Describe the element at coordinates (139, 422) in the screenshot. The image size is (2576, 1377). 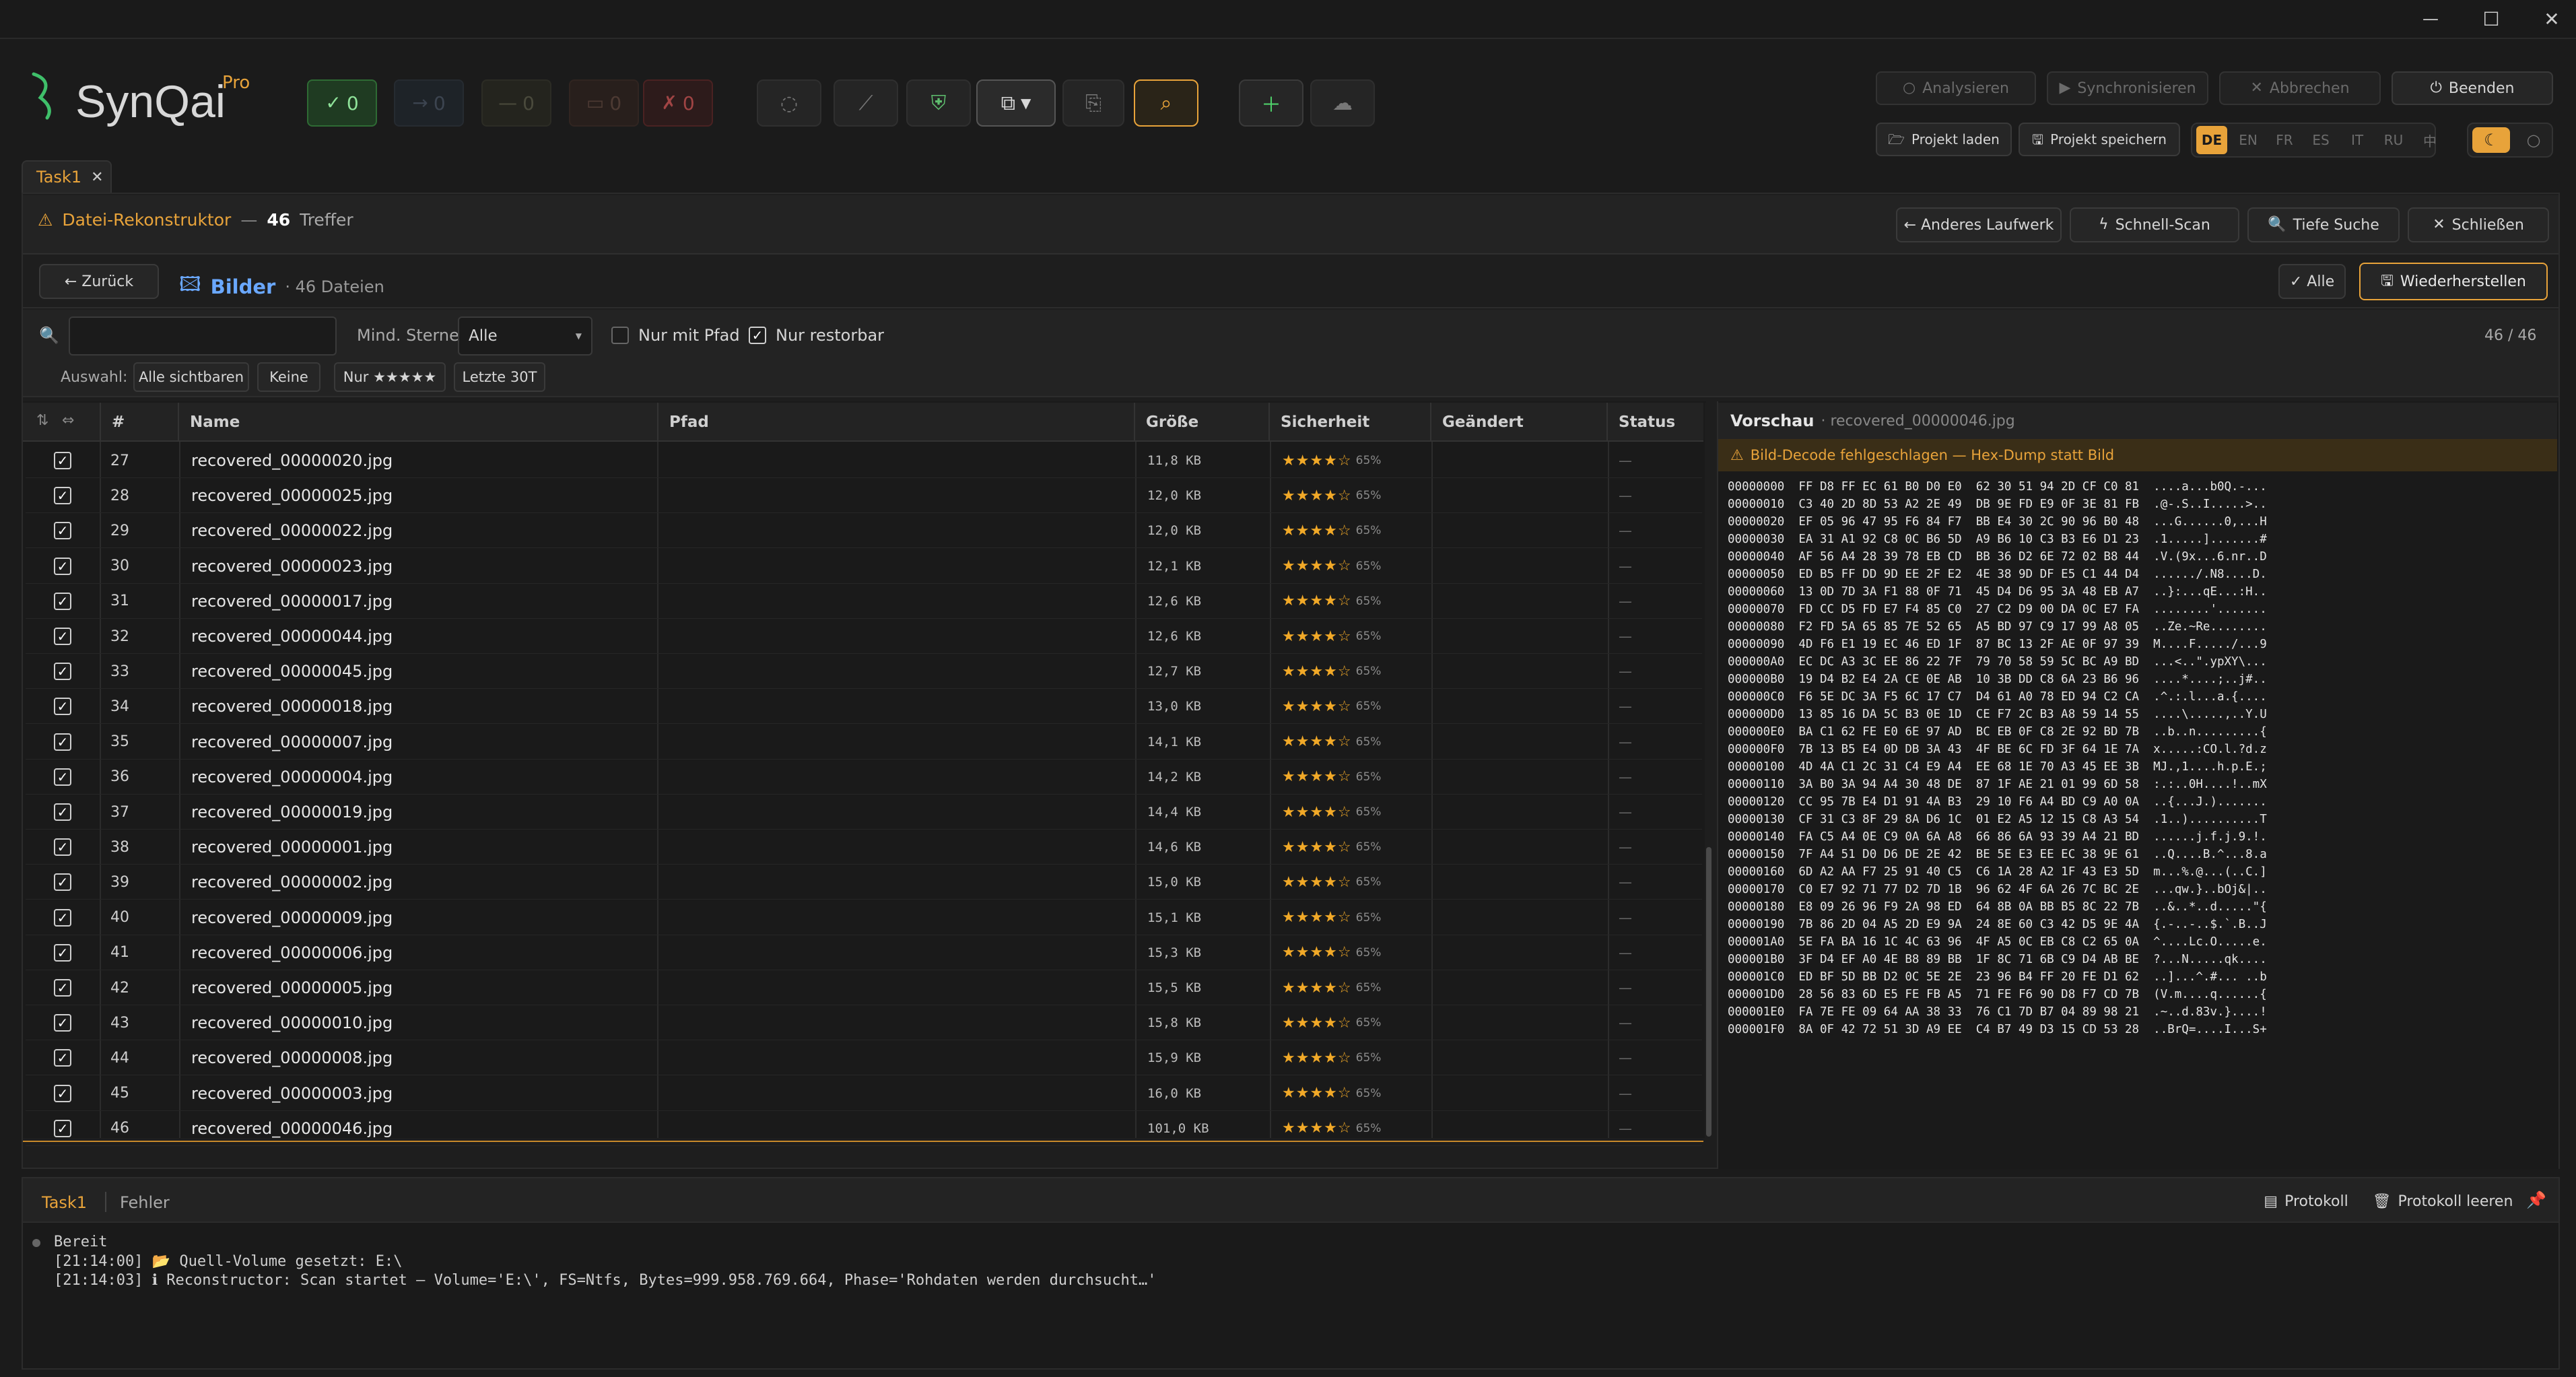
I see `col-header-num: #` at that location.